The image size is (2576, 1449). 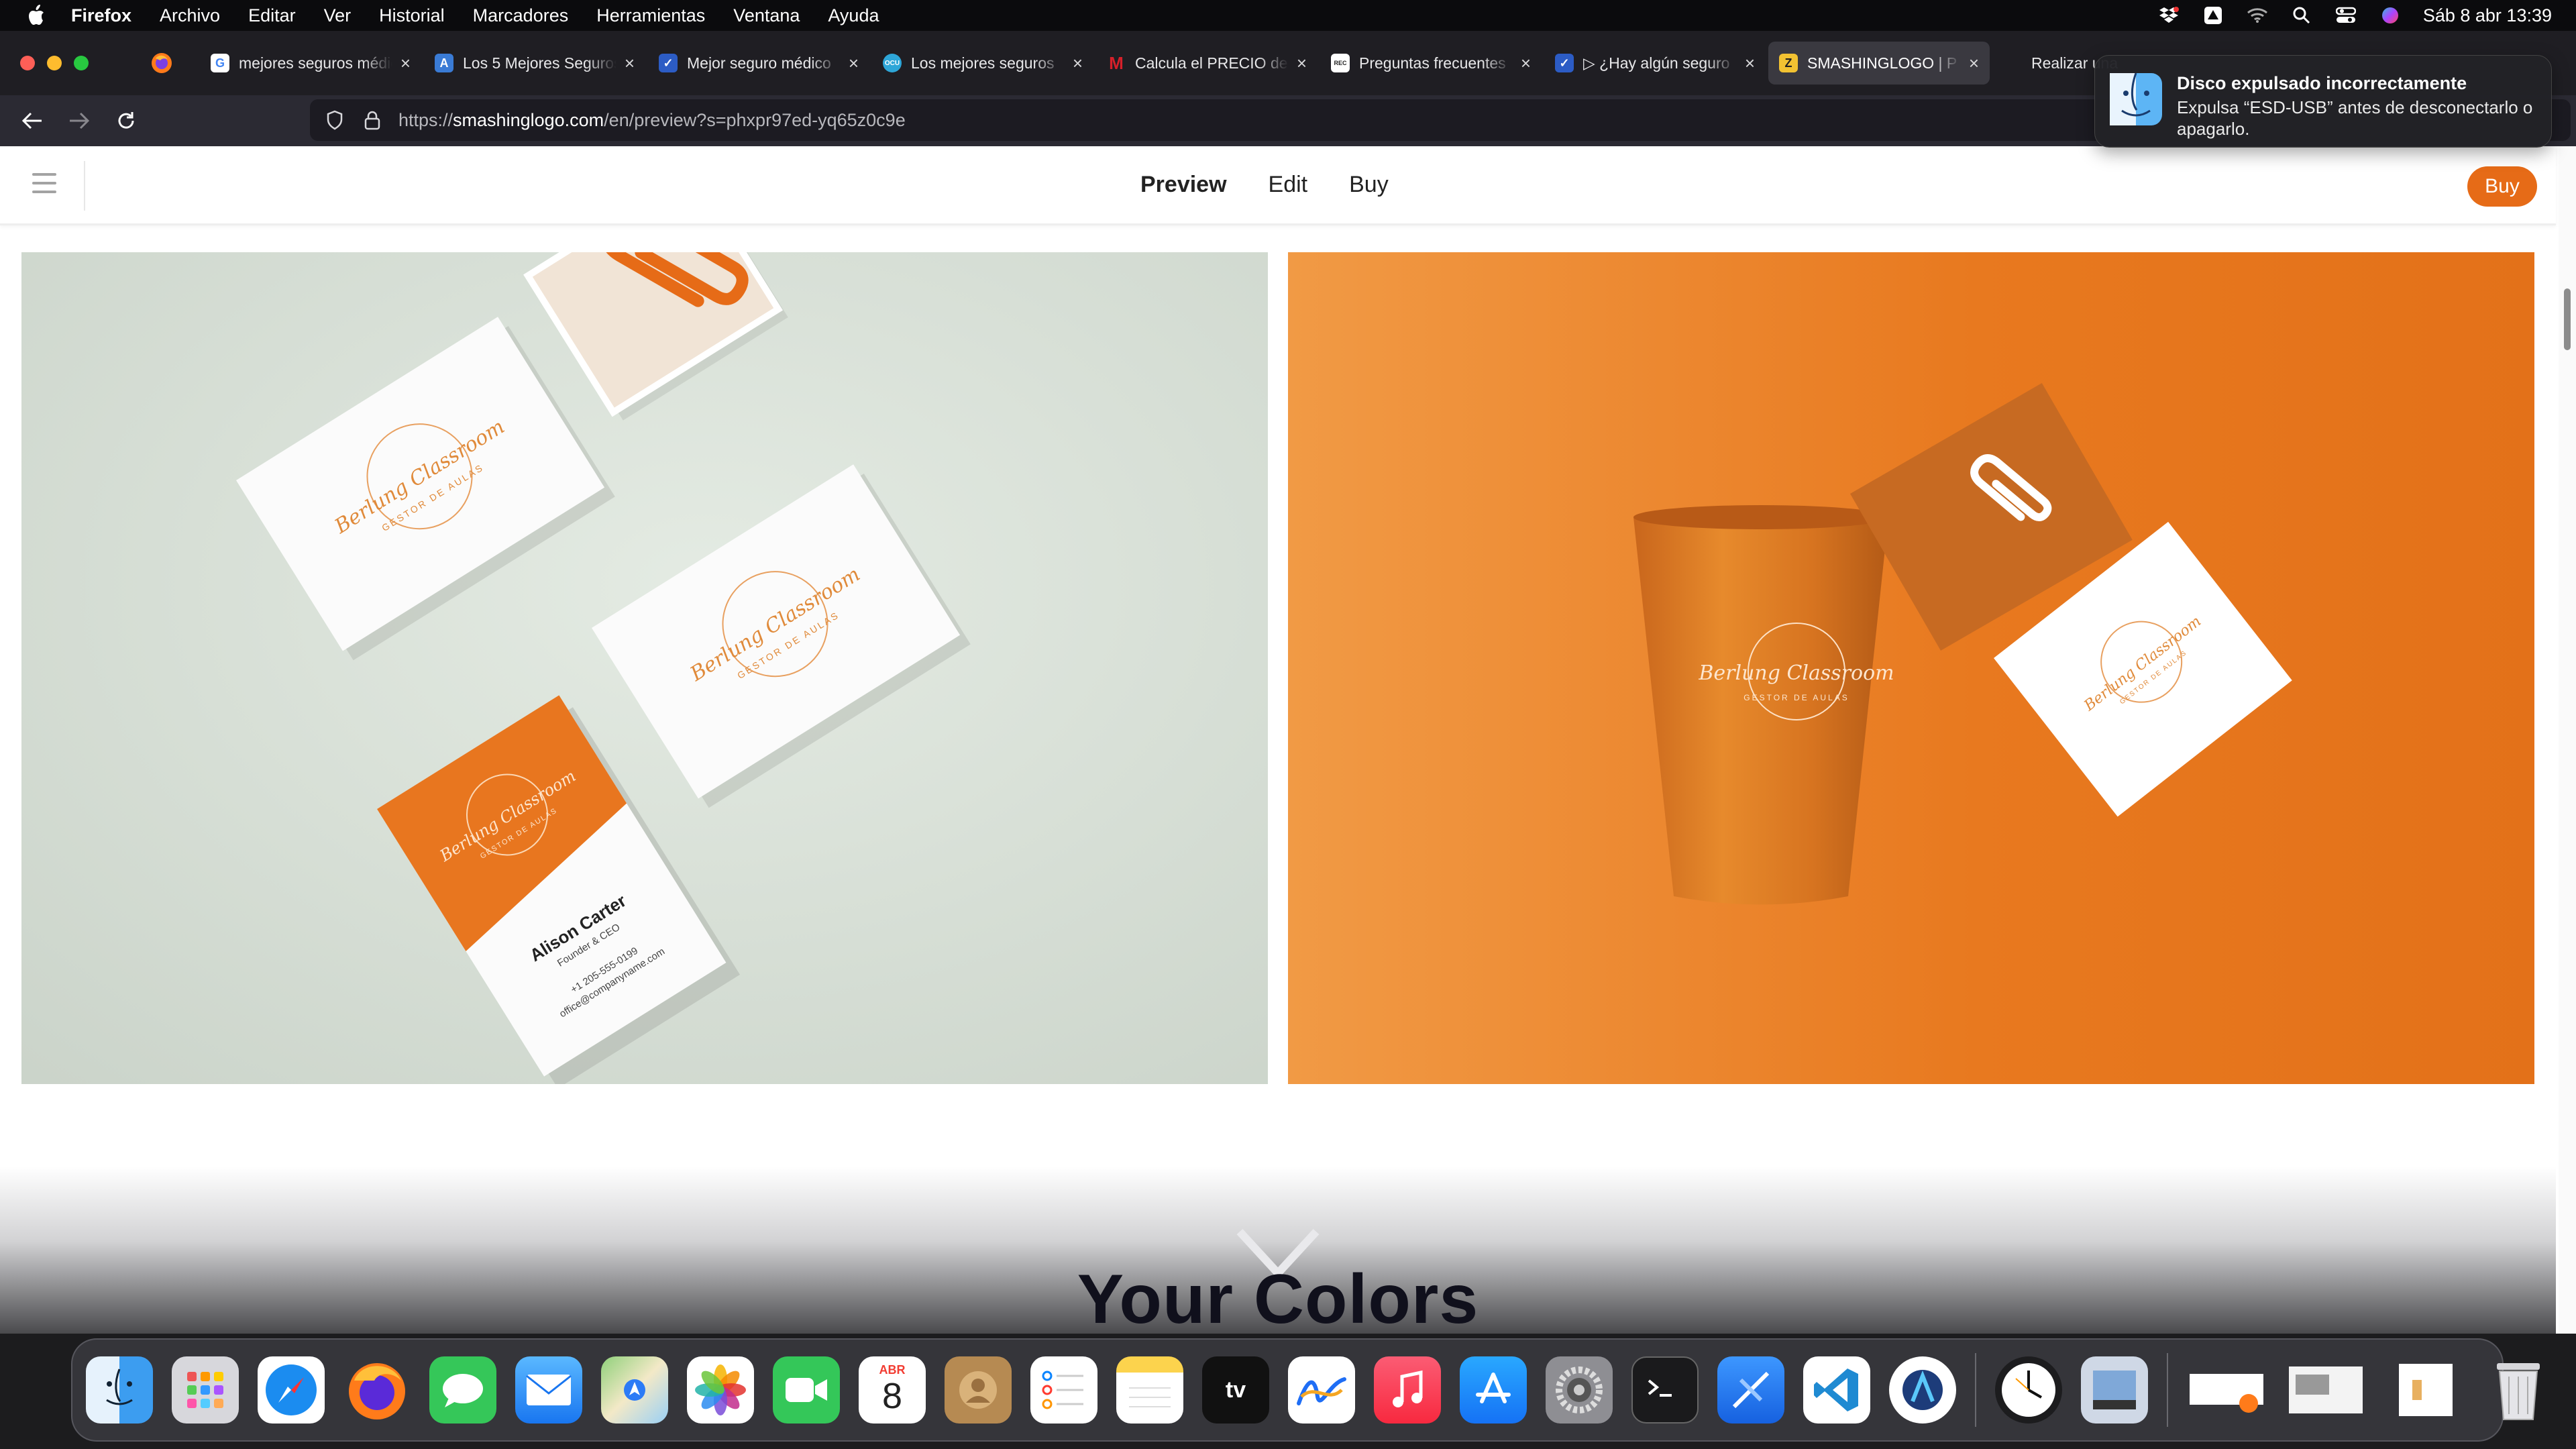 What do you see at coordinates (2114, 1390) in the screenshot?
I see `preview-icon` at bounding box center [2114, 1390].